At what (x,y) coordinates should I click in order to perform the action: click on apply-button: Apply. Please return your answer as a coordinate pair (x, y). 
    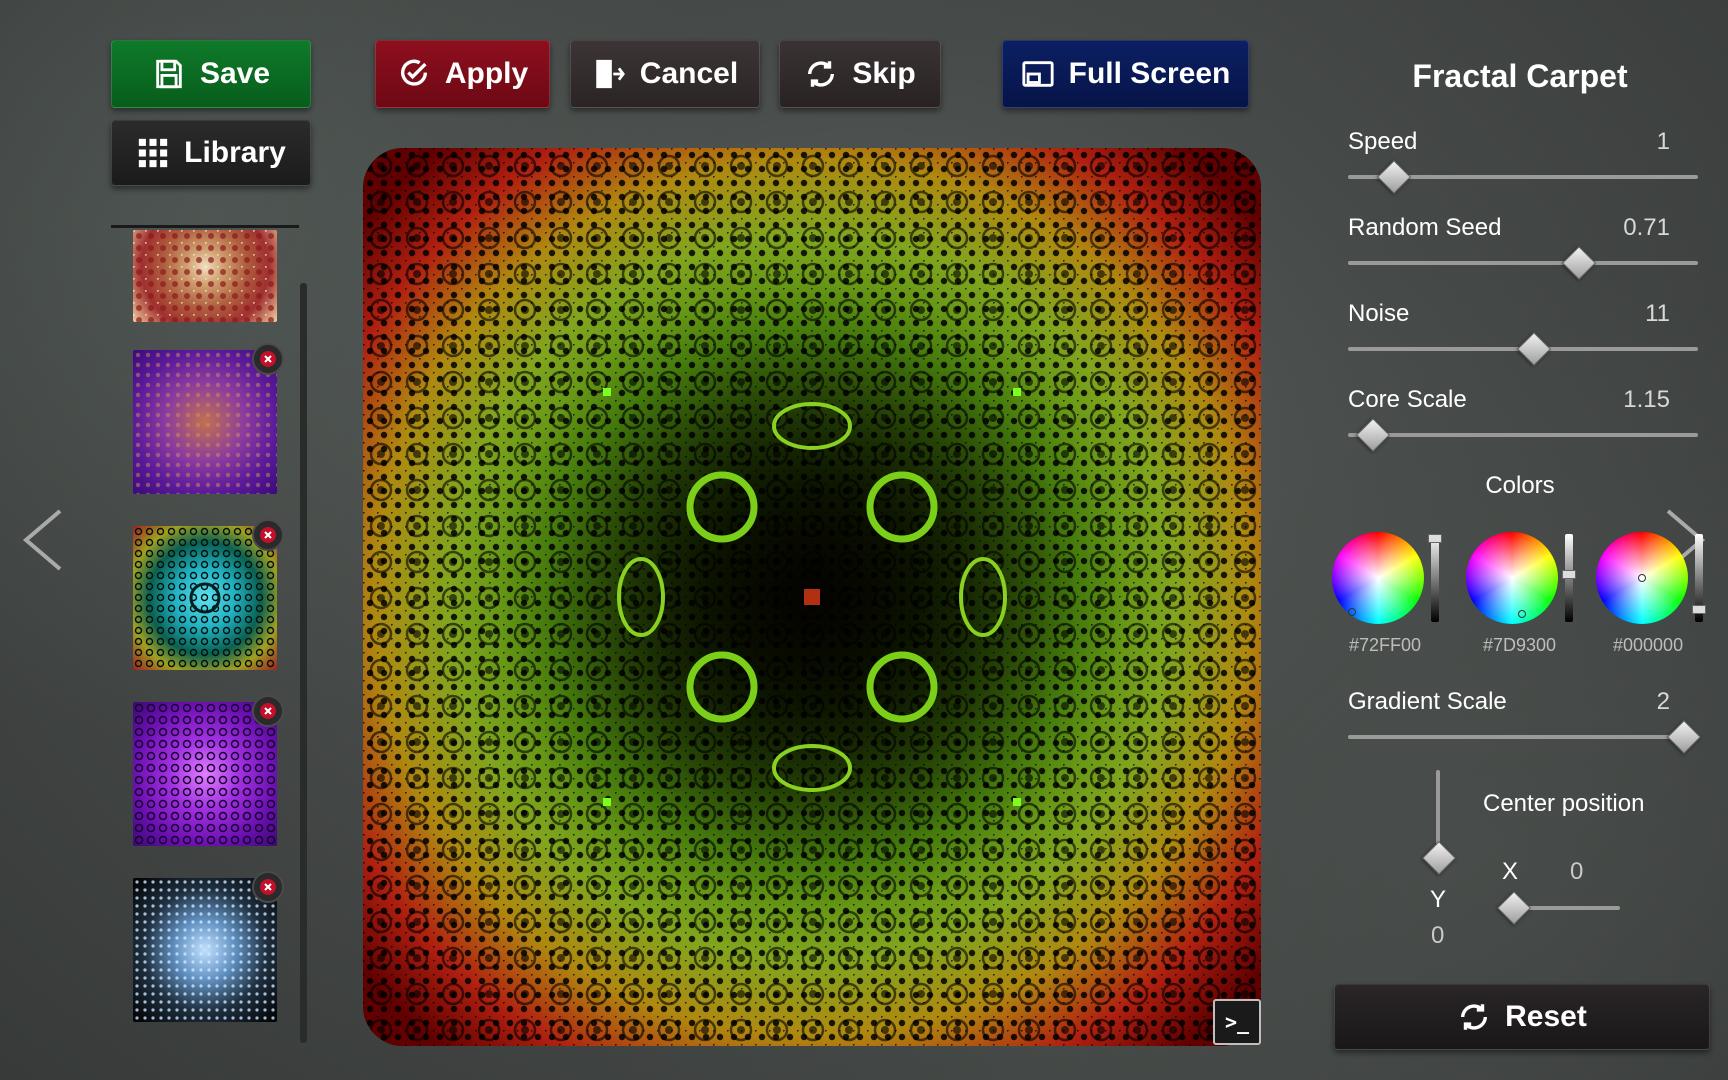
    Looking at the image, I should click on (462, 74).